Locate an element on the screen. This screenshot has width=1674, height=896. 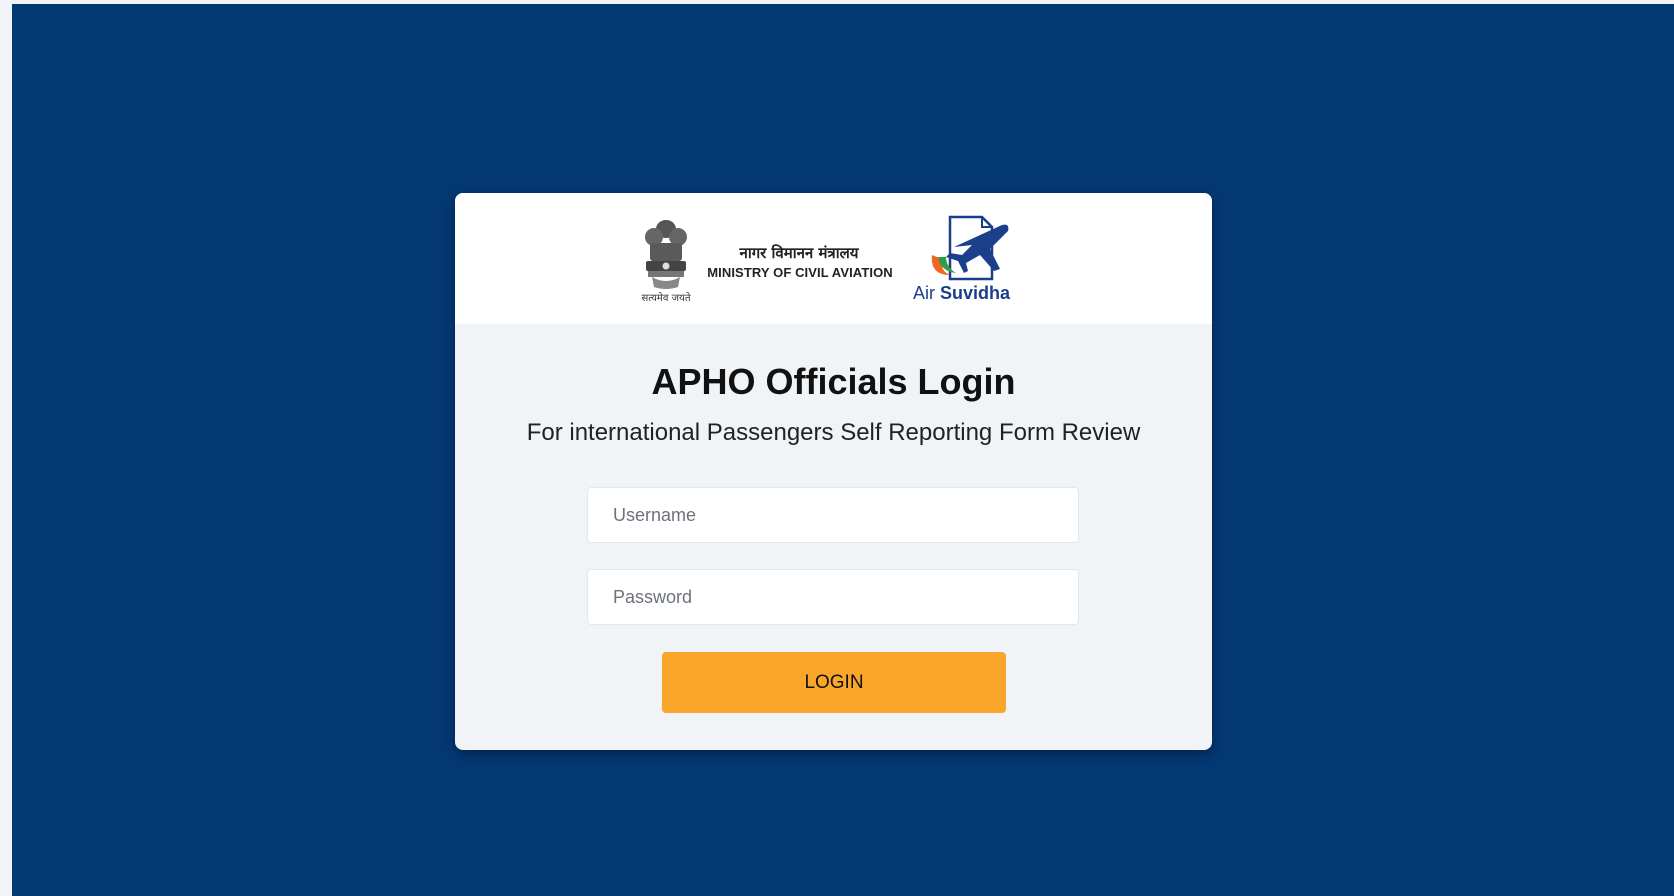
page-title: APHO Officials Login is located at coordinates (833, 381).